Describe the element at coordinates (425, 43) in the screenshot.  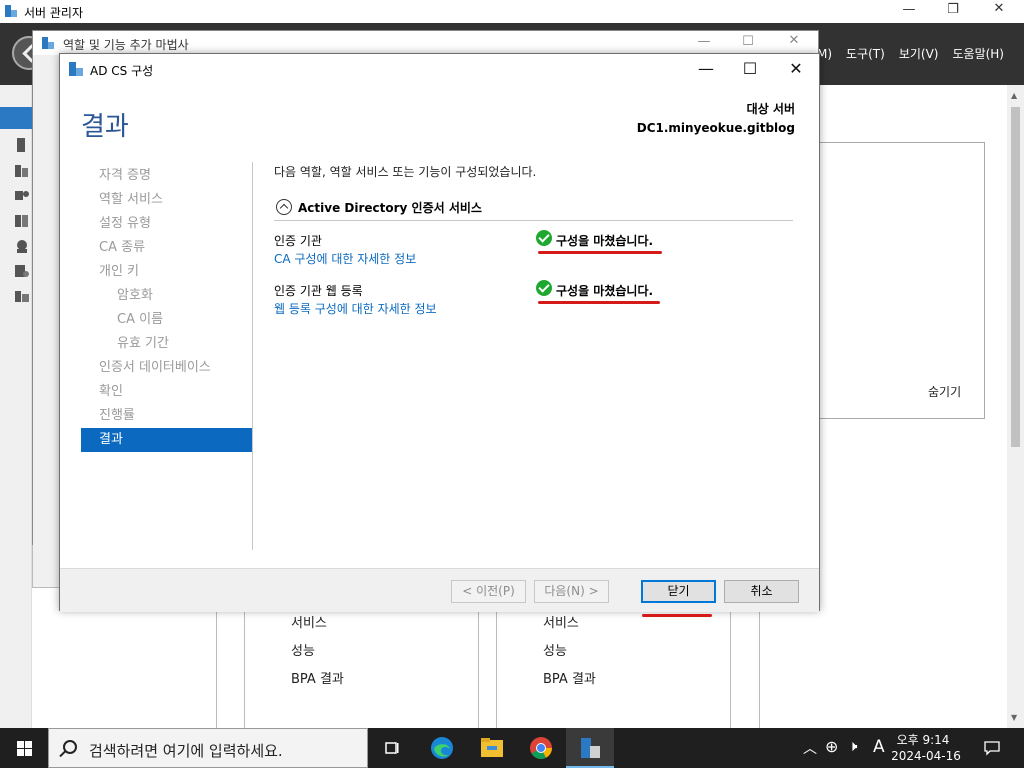
I see `wizard-titlebar: 역할 및 기능 추가 마법사 — ☐ ✕` at that location.